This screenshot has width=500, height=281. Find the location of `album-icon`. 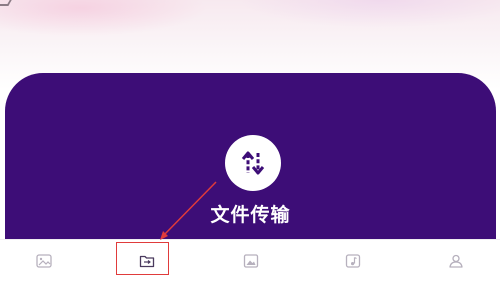

album-icon is located at coordinates (251, 260).